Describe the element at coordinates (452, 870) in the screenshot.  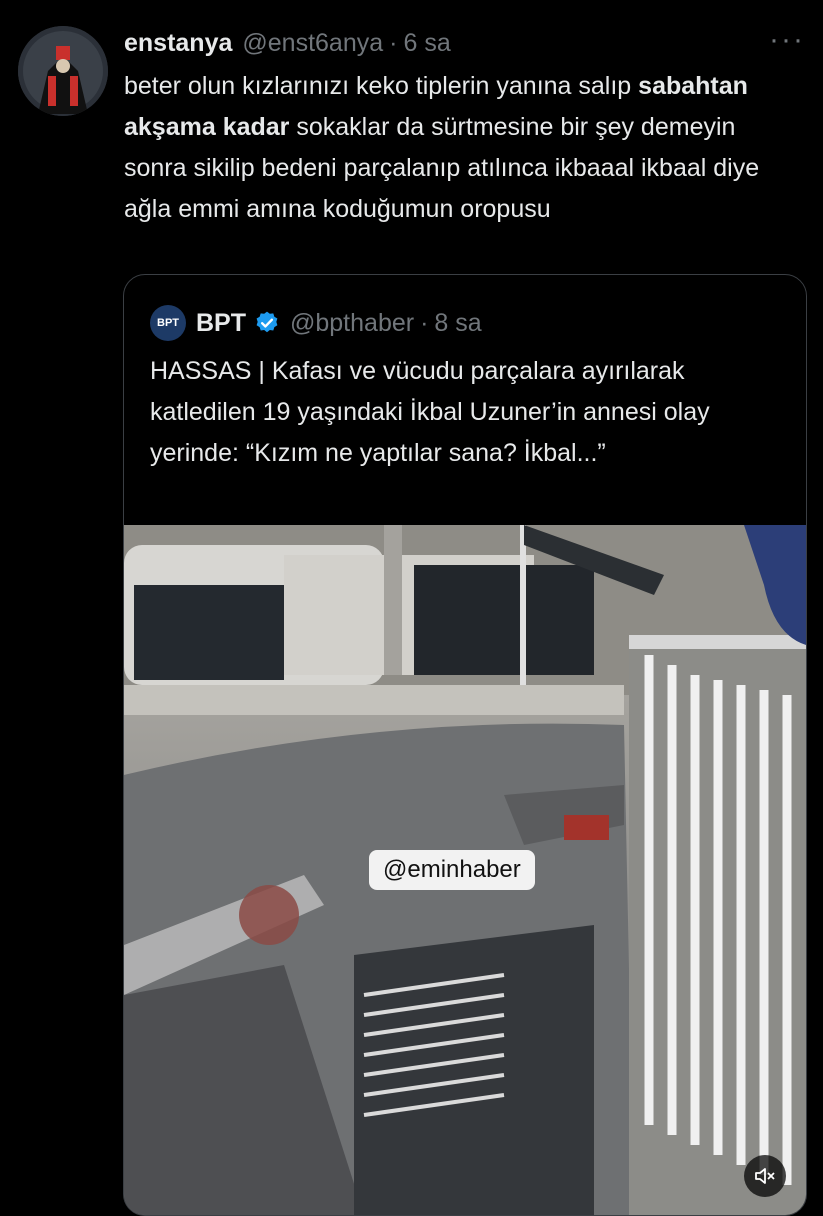
I see `video-watermark: @eminhaber` at that location.